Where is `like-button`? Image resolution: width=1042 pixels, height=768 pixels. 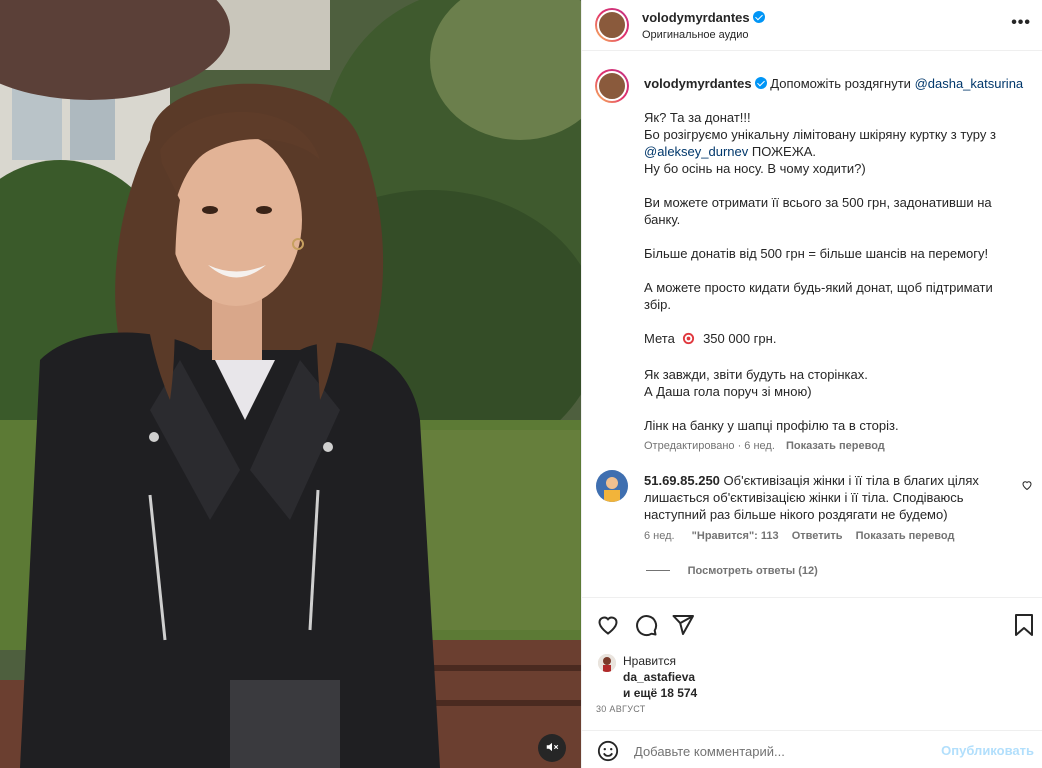
like-button is located at coordinates (608, 626).